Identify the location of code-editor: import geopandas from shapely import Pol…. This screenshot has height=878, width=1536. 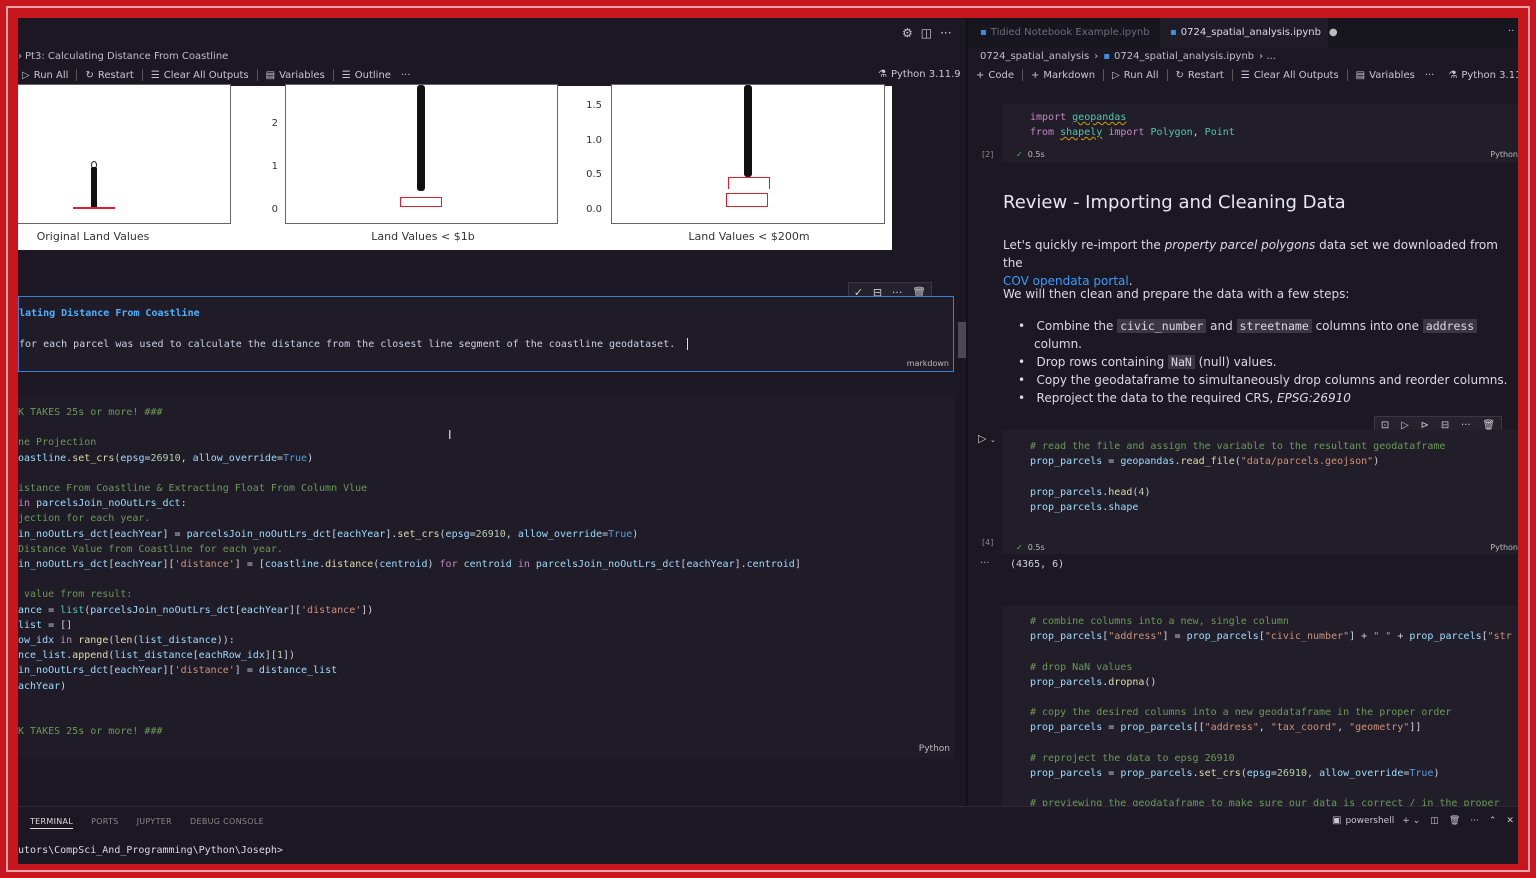
(1132, 125).